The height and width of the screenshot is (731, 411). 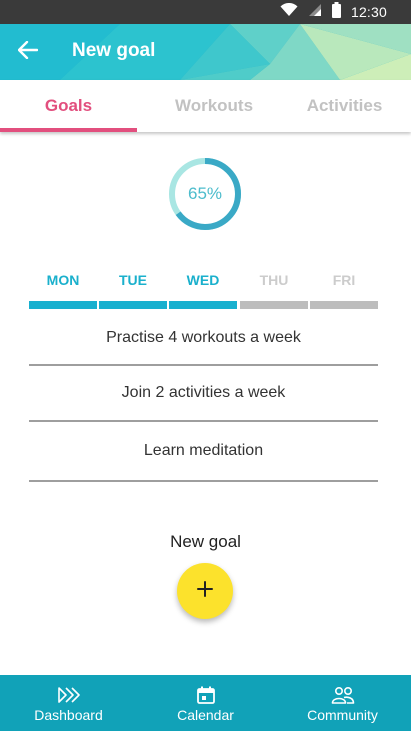 I want to click on day-thu: THU, so click(x=274, y=290).